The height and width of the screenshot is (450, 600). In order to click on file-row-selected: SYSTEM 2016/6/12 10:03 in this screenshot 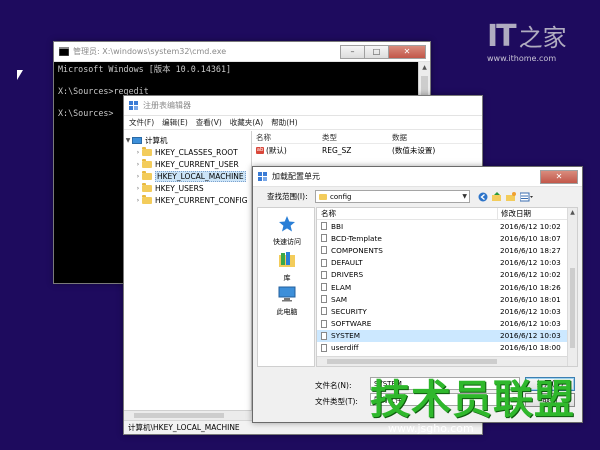, I will do `click(447, 335)`.